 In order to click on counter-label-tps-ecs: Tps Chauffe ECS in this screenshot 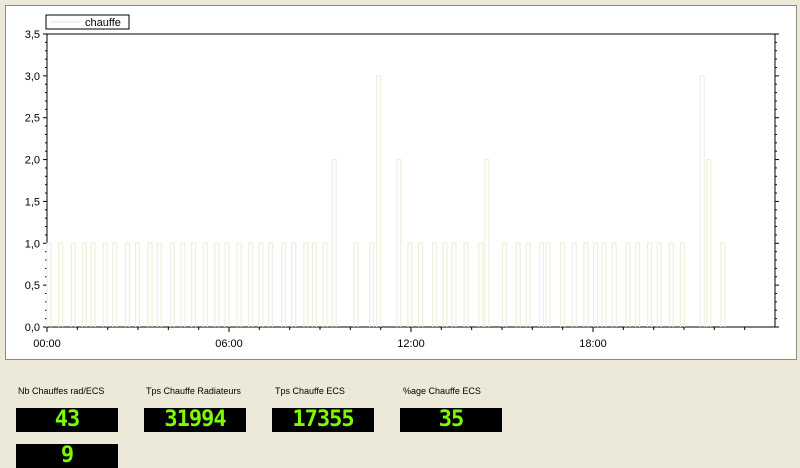, I will do `click(310, 391)`.